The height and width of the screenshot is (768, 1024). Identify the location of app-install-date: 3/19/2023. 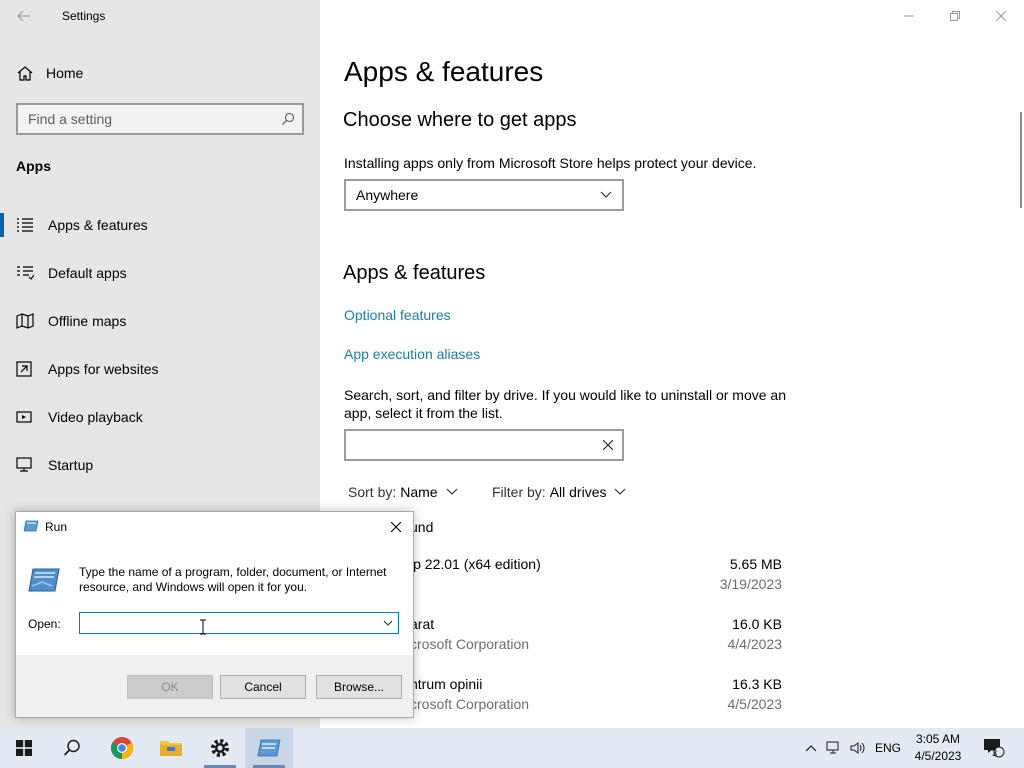
(750, 584).